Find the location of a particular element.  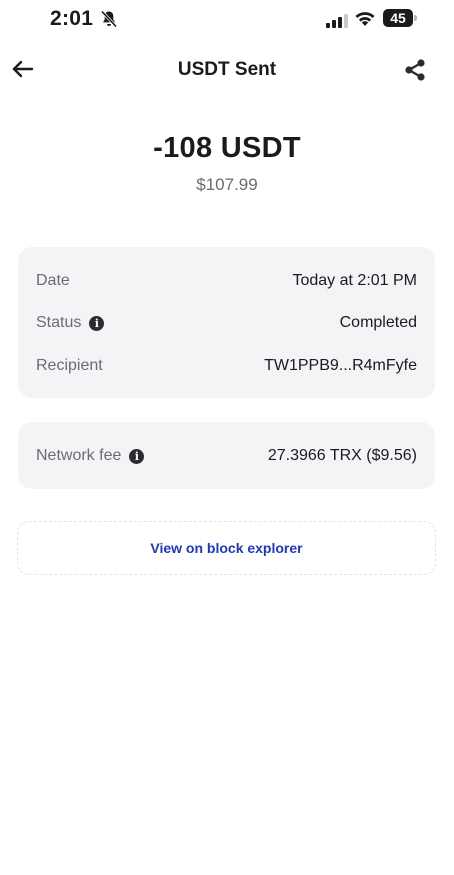

network-fee-row: Network fee i 27.3966 TRX ($9.56) is located at coordinates (226, 456).